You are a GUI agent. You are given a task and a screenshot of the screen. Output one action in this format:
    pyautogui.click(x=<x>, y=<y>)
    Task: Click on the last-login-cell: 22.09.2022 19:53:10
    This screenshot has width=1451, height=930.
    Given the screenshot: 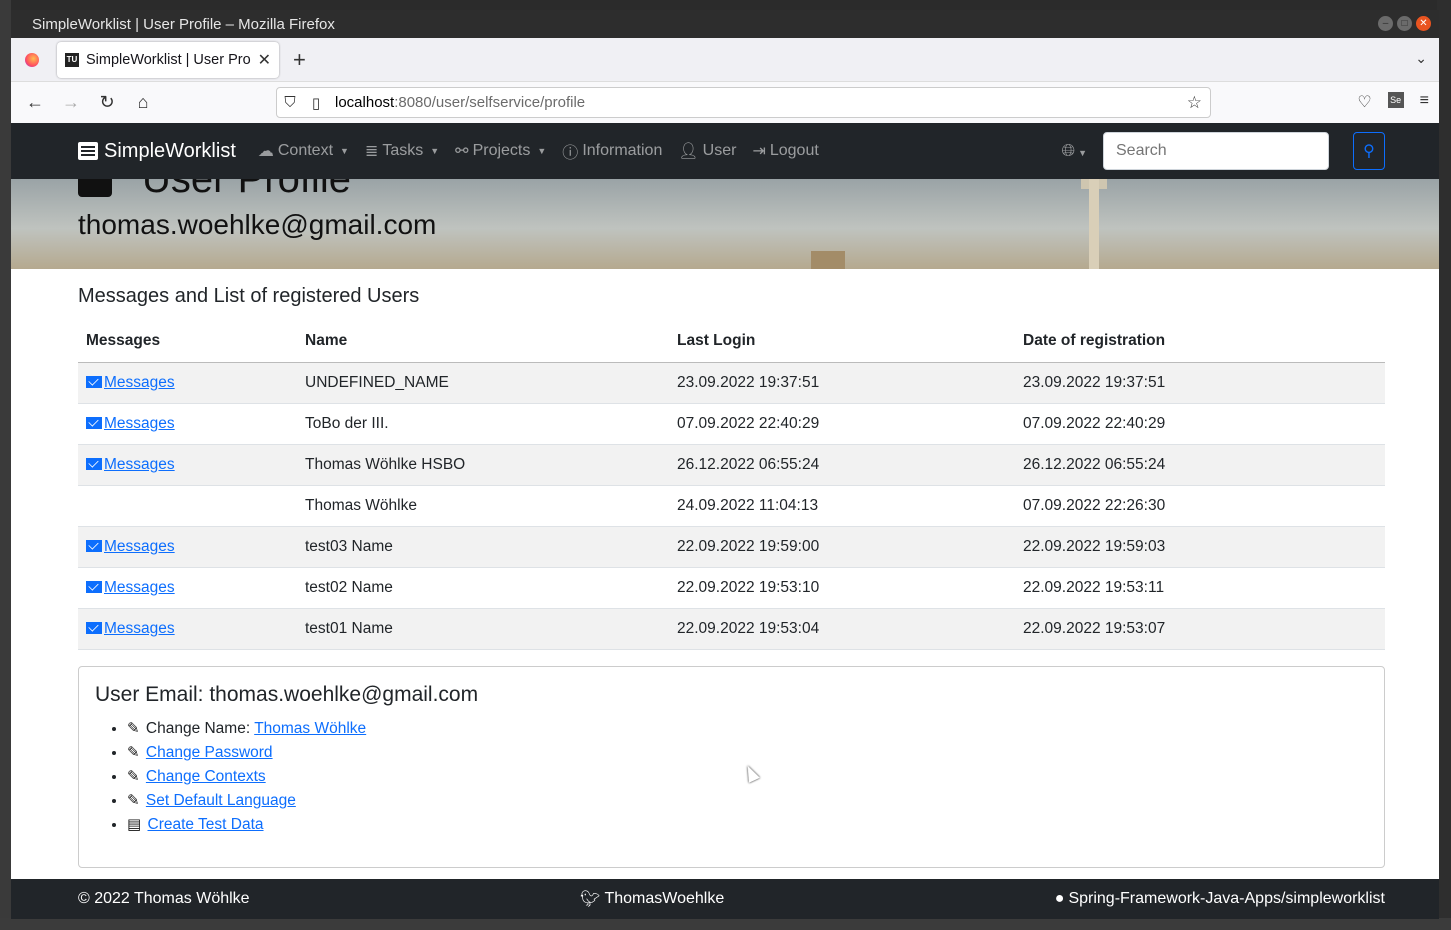 What is the action you would take?
    pyautogui.click(x=842, y=588)
    